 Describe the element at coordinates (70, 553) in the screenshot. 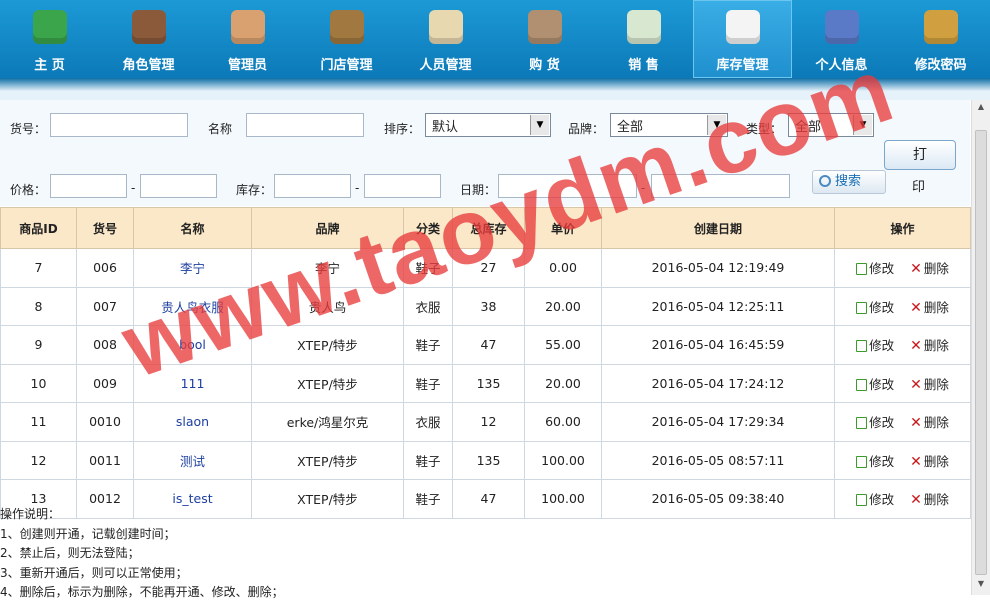

I see `notes-line: 2、禁止后，则无法登陆；` at that location.